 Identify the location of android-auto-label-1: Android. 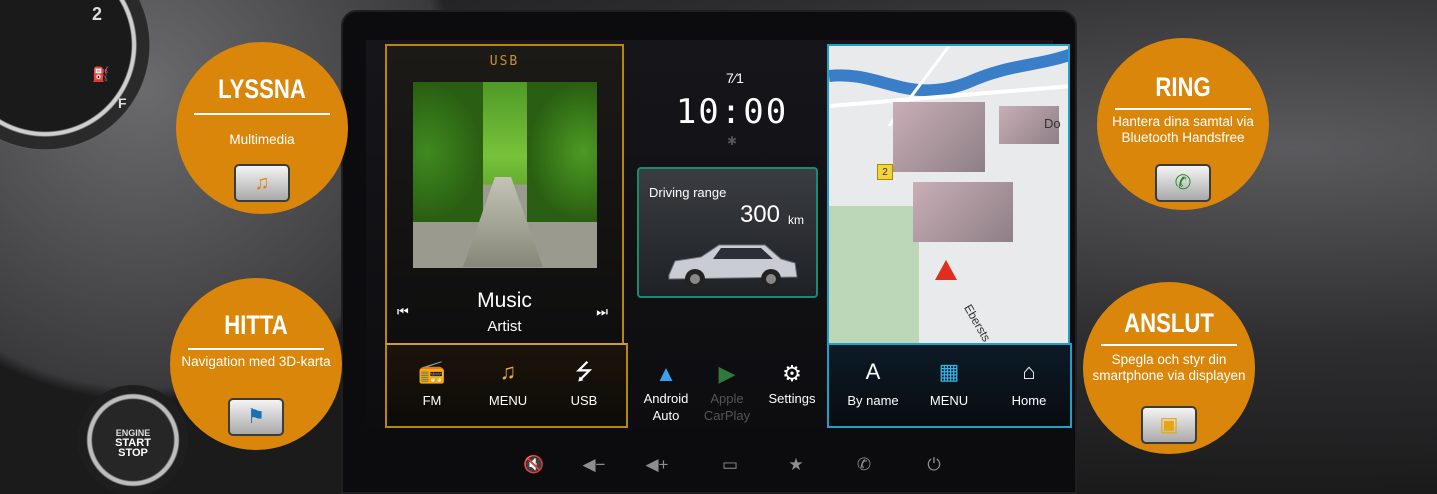
(666, 398).